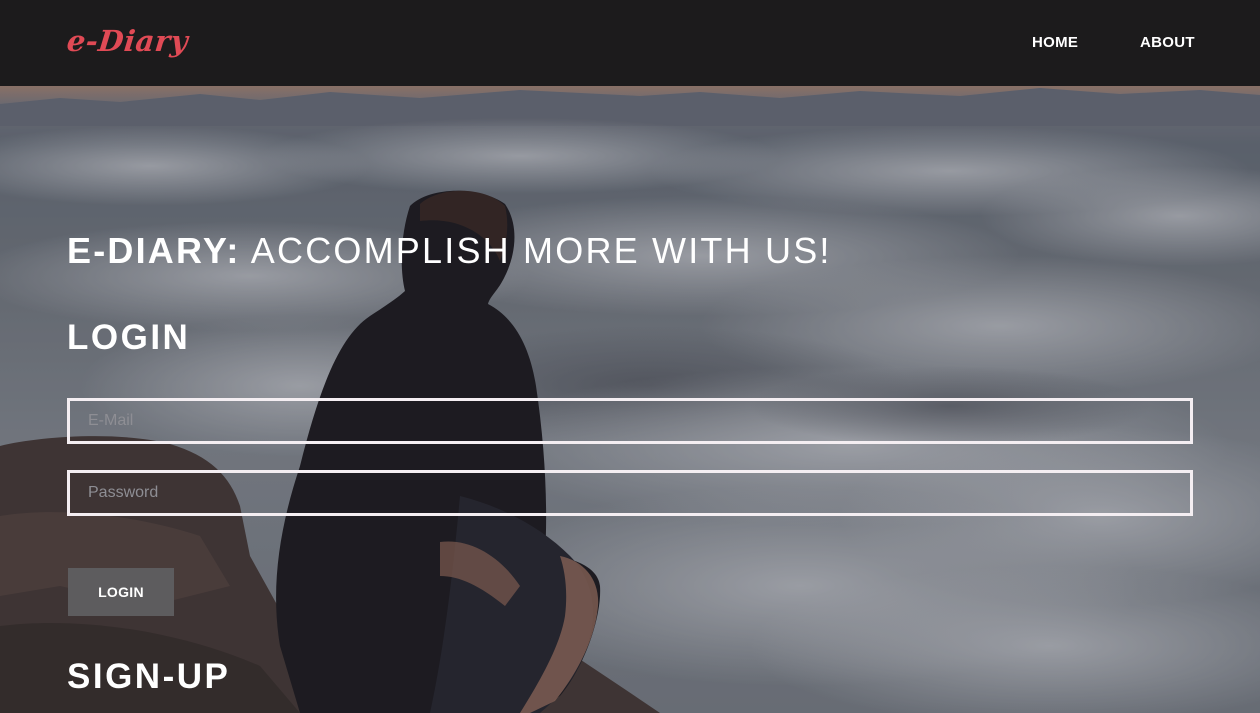 Image resolution: width=1260 pixels, height=713 pixels. Describe the element at coordinates (536, 250) in the screenshot. I see `tagline-text: ACCOMPLISH MORE WITH US!` at that location.